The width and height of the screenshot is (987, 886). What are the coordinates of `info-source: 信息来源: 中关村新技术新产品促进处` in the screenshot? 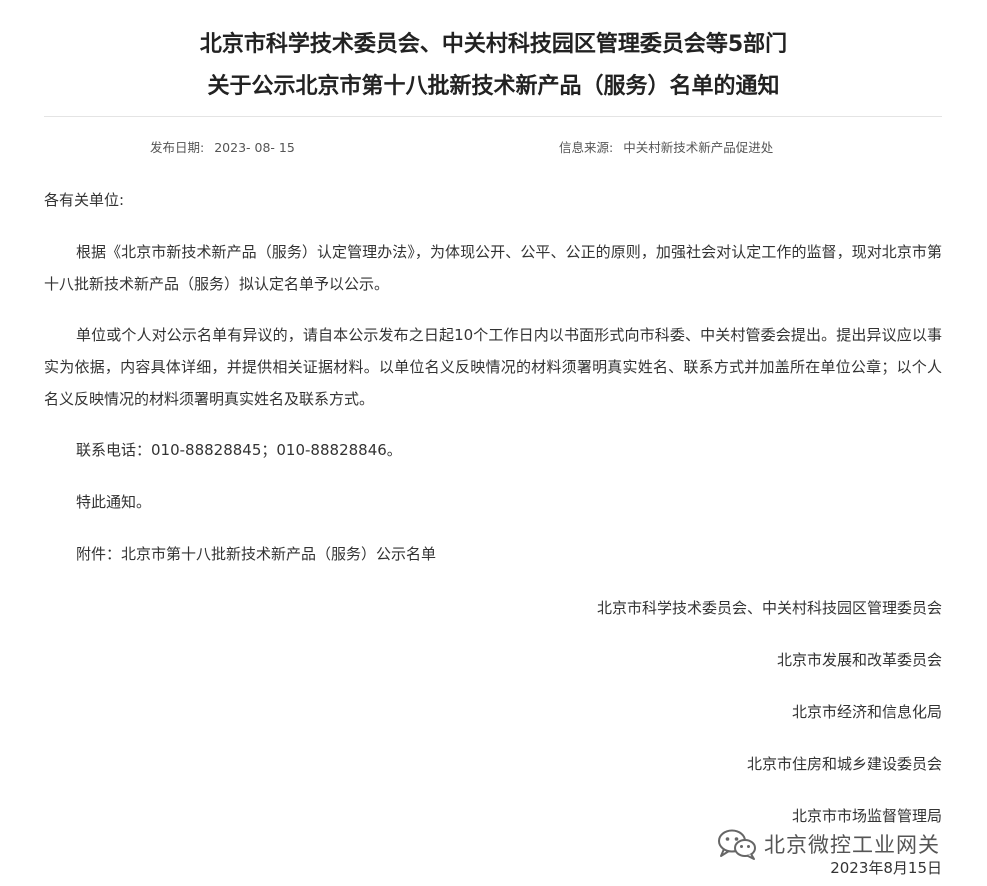 It's located at (666, 146).